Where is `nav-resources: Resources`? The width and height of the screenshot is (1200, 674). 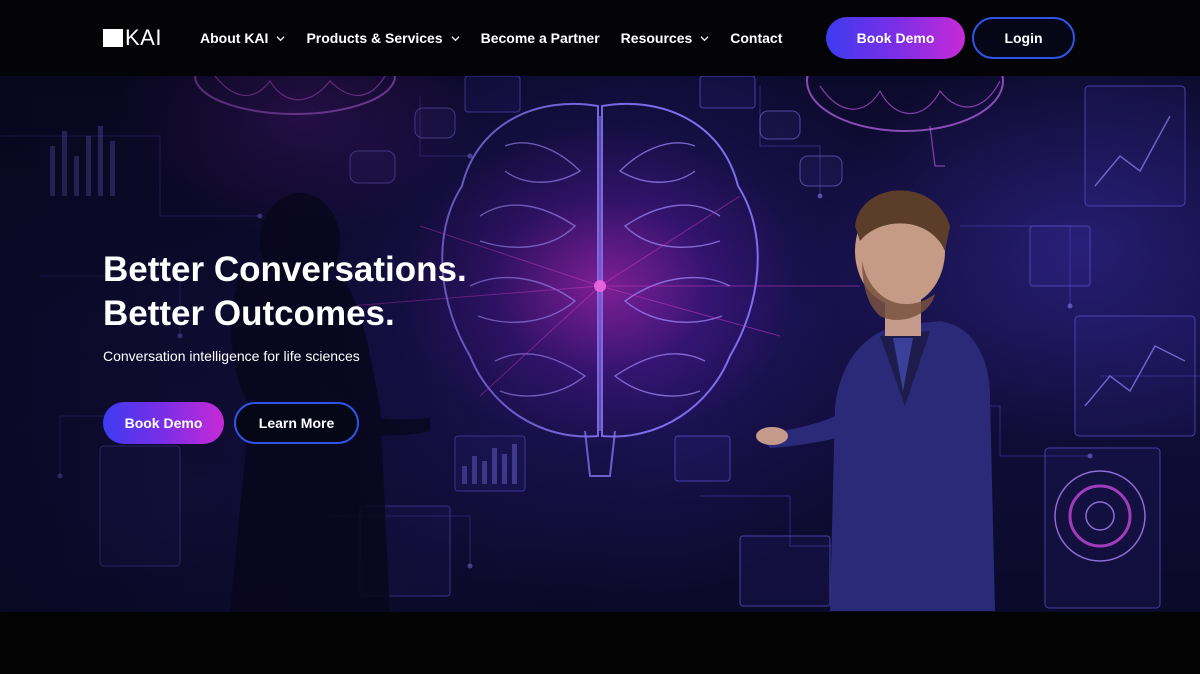
nav-resources: Resources is located at coordinates (665, 38).